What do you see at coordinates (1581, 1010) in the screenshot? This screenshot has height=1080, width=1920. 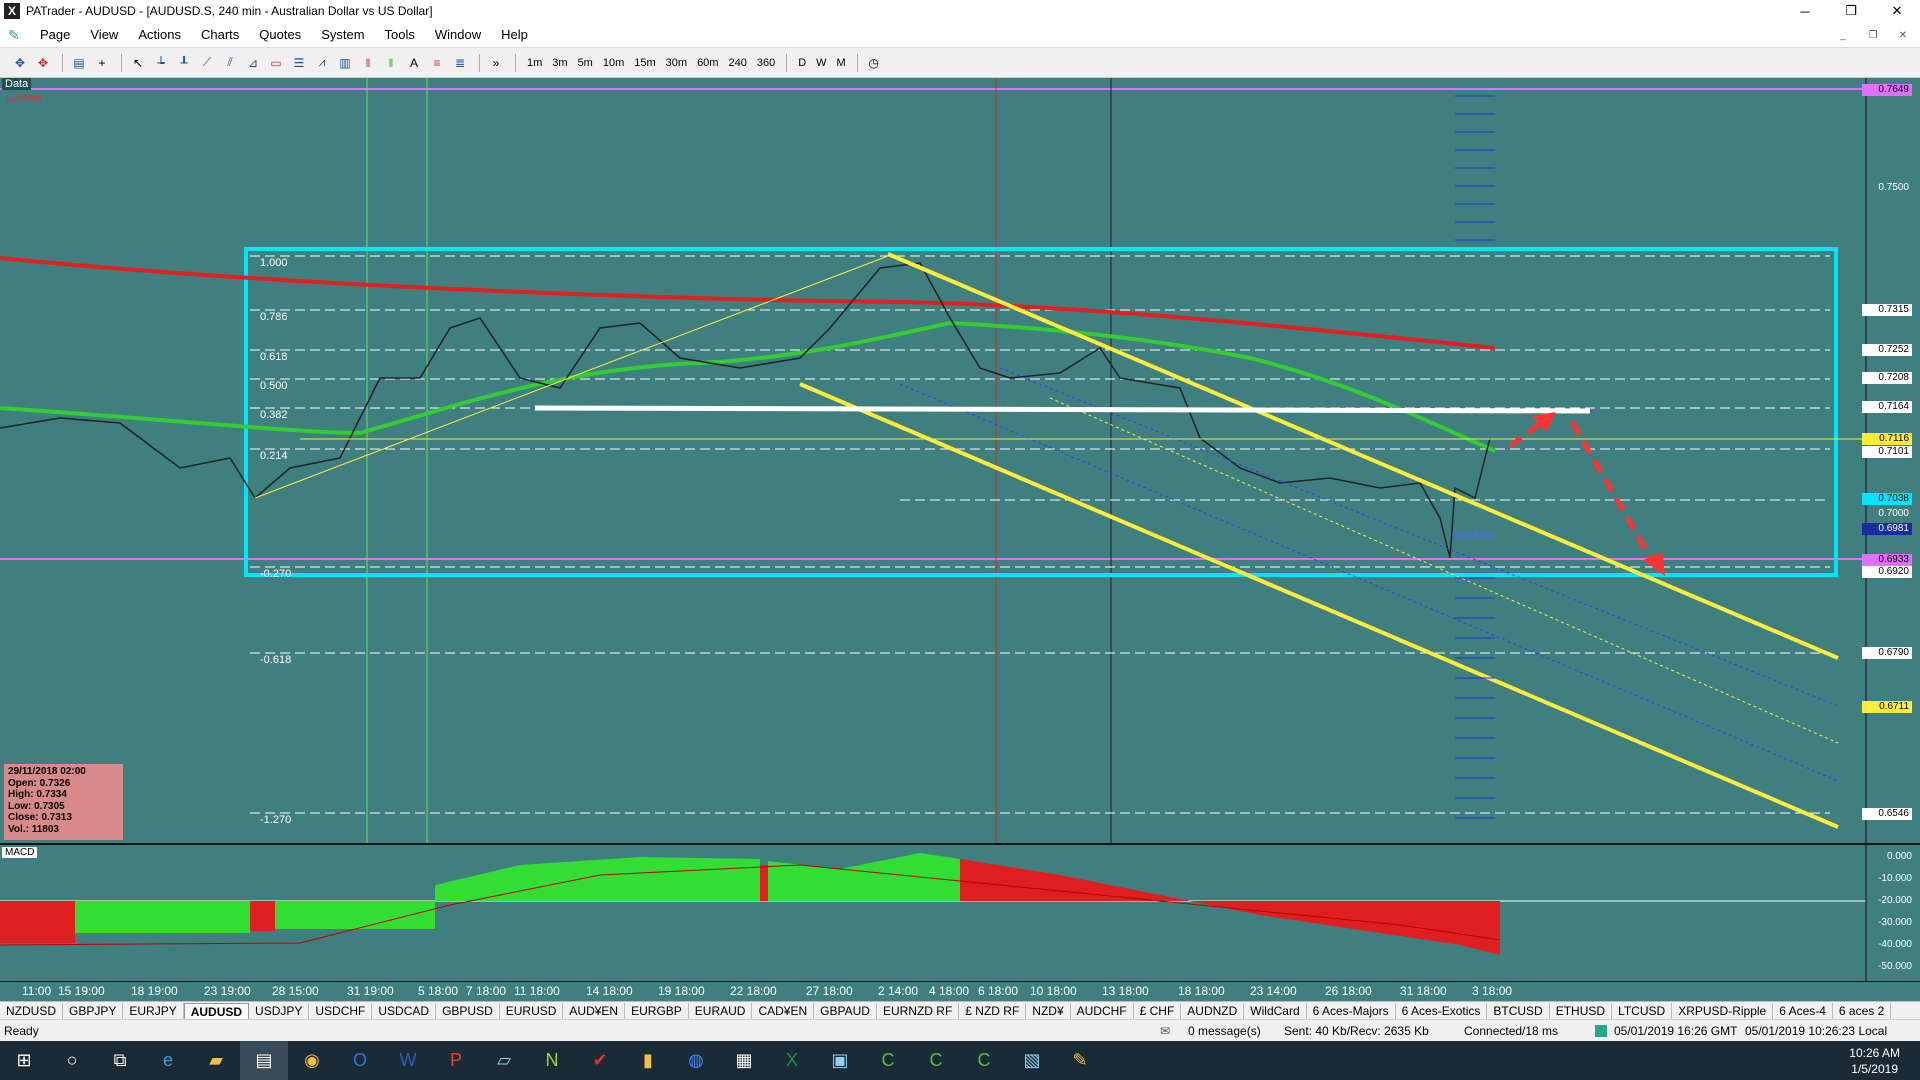 I see `symbol-tab: ETHUSD` at bounding box center [1581, 1010].